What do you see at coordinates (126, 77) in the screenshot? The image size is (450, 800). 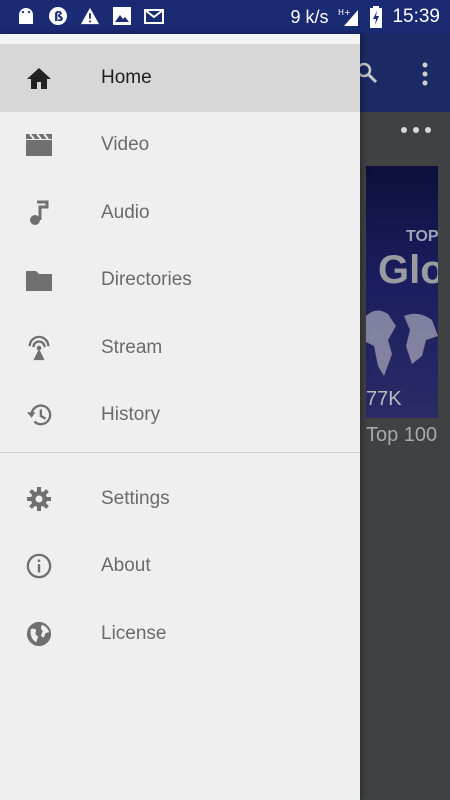 I see `drawer-item-label: Home` at bounding box center [126, 77].